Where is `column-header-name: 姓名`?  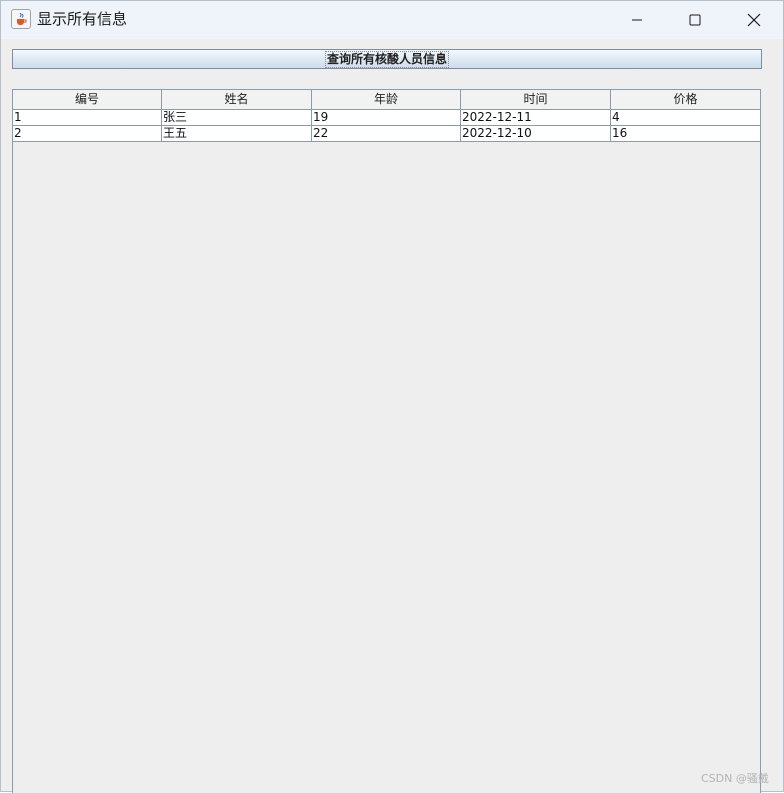 column-header-name: 姓名 is located at coordinates (237, 99).